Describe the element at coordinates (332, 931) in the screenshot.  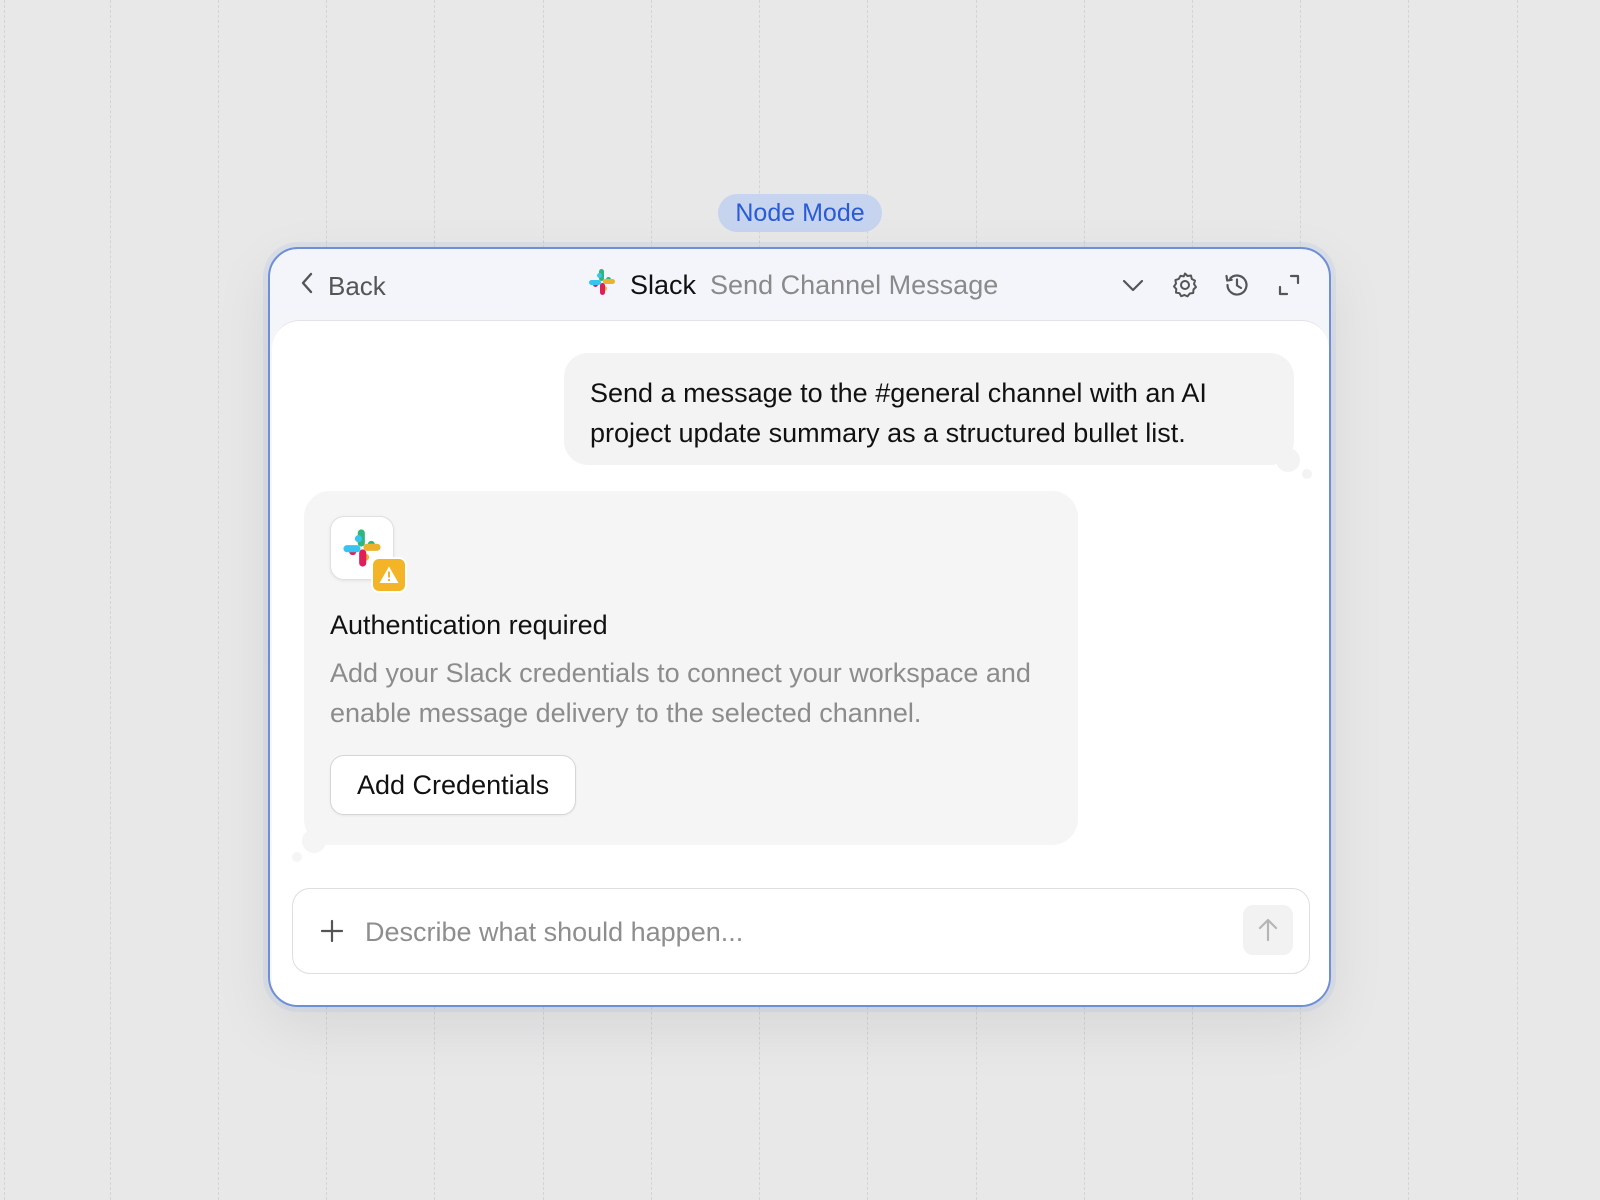
I see `plus-icon` at that location.